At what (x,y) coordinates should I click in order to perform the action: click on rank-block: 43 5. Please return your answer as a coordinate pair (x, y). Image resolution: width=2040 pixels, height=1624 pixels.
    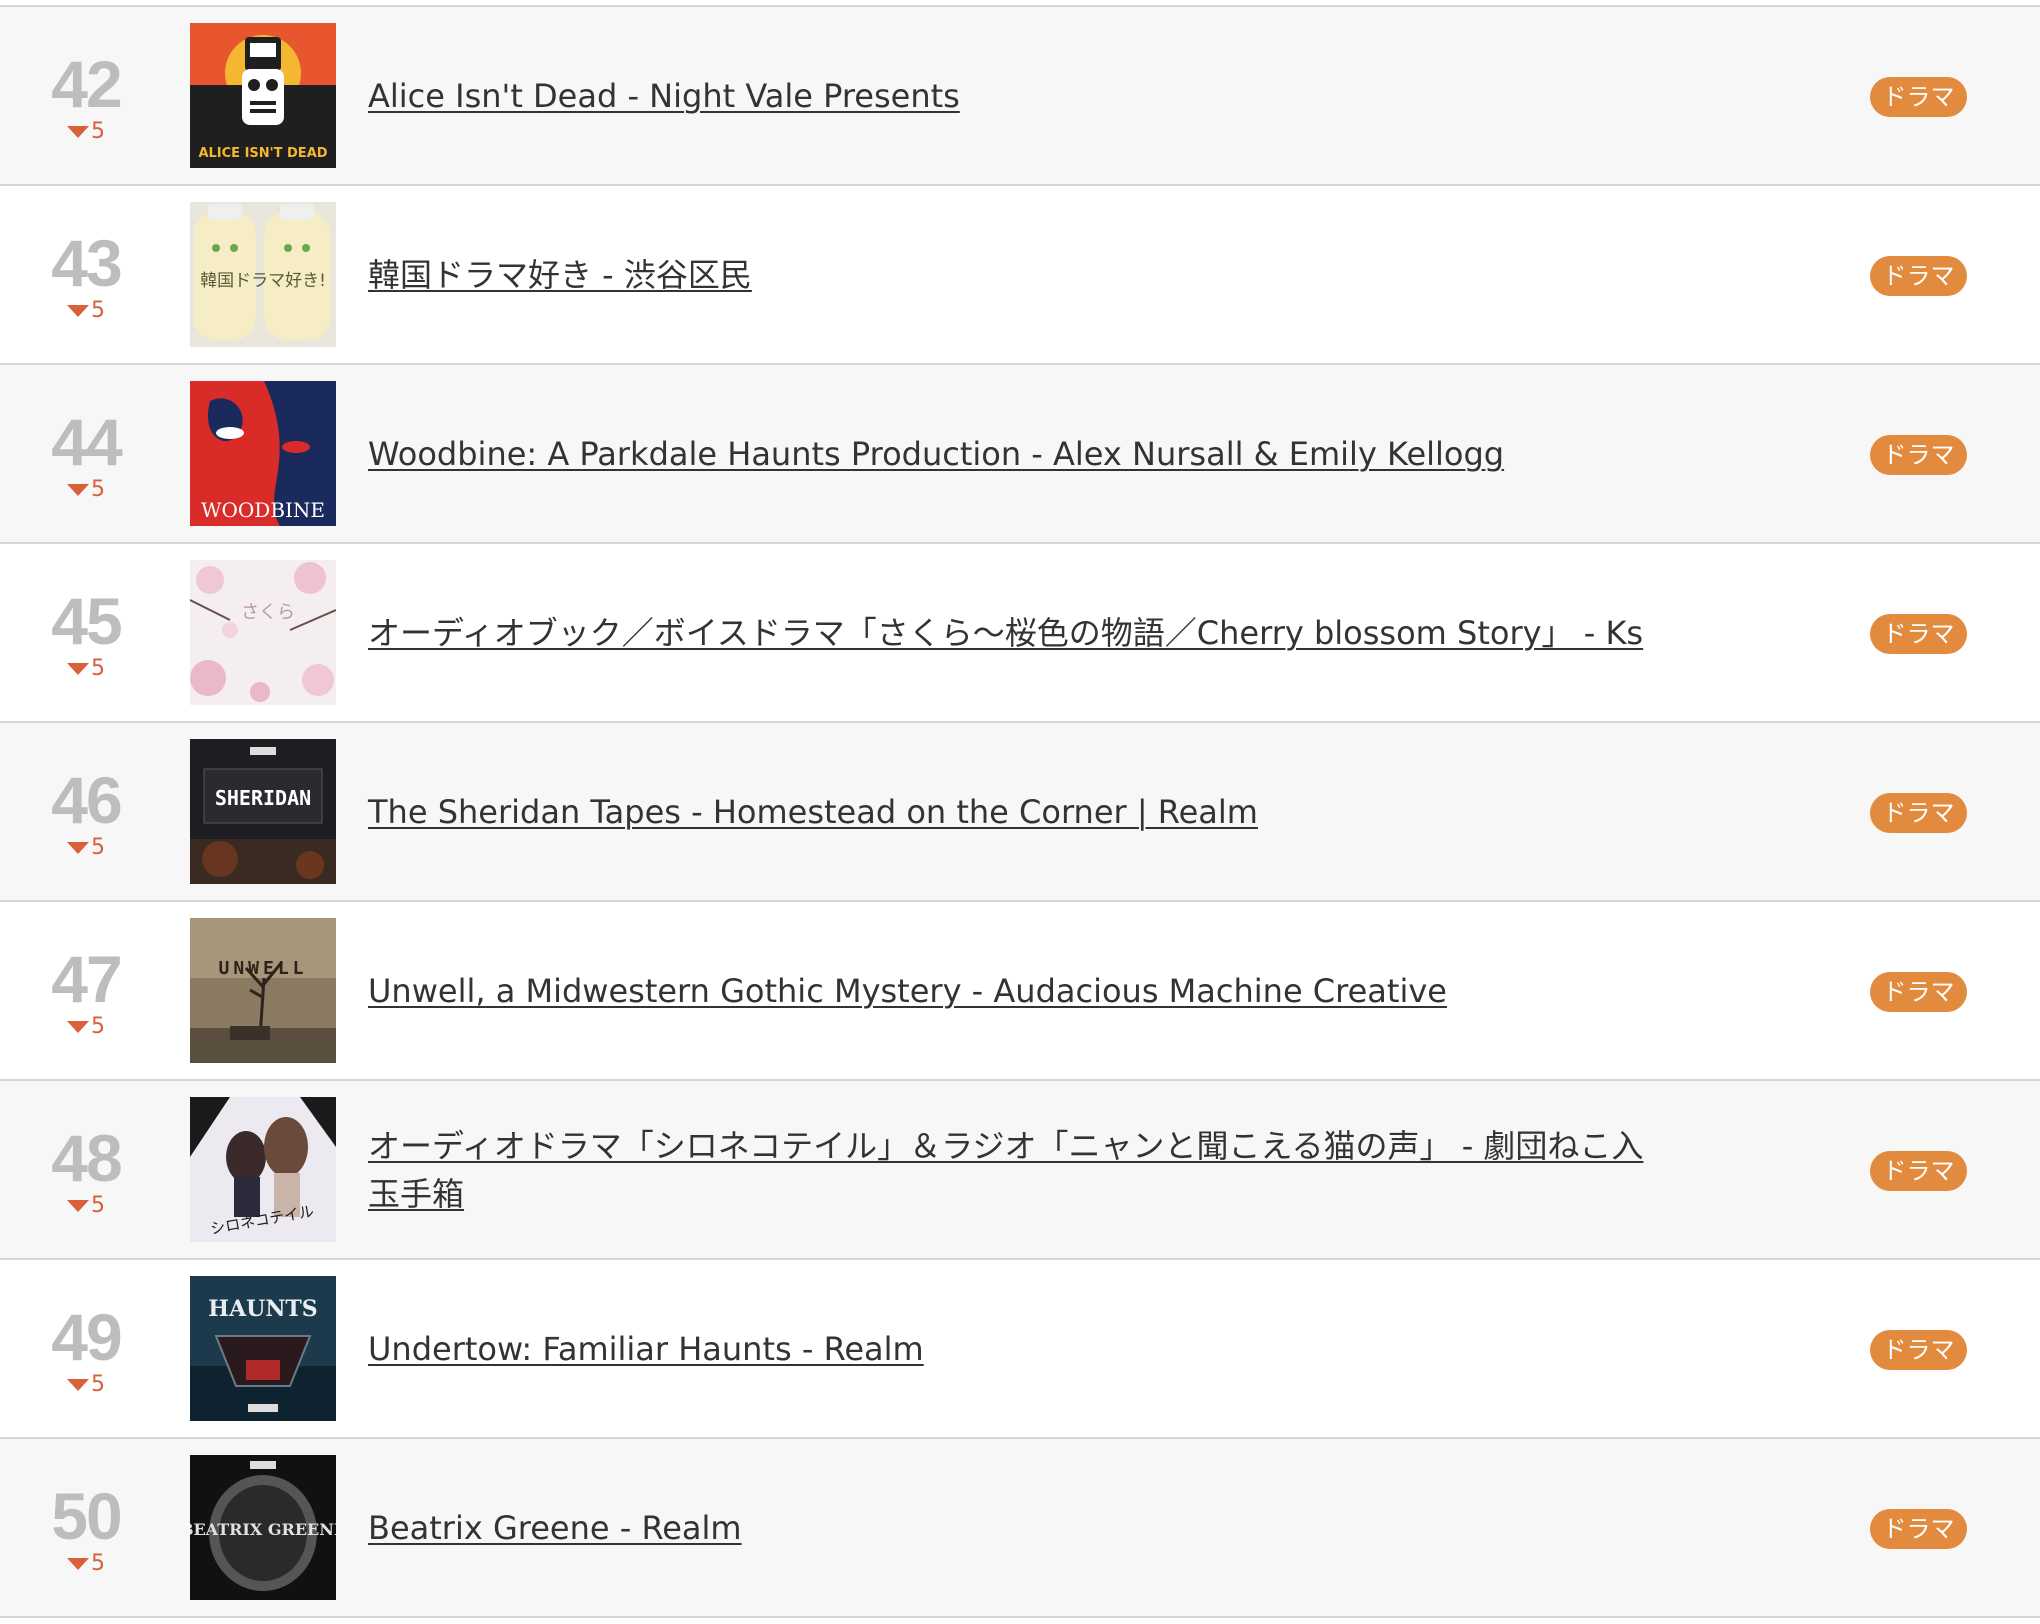
    Looking at the image, I should click on (86, 276).